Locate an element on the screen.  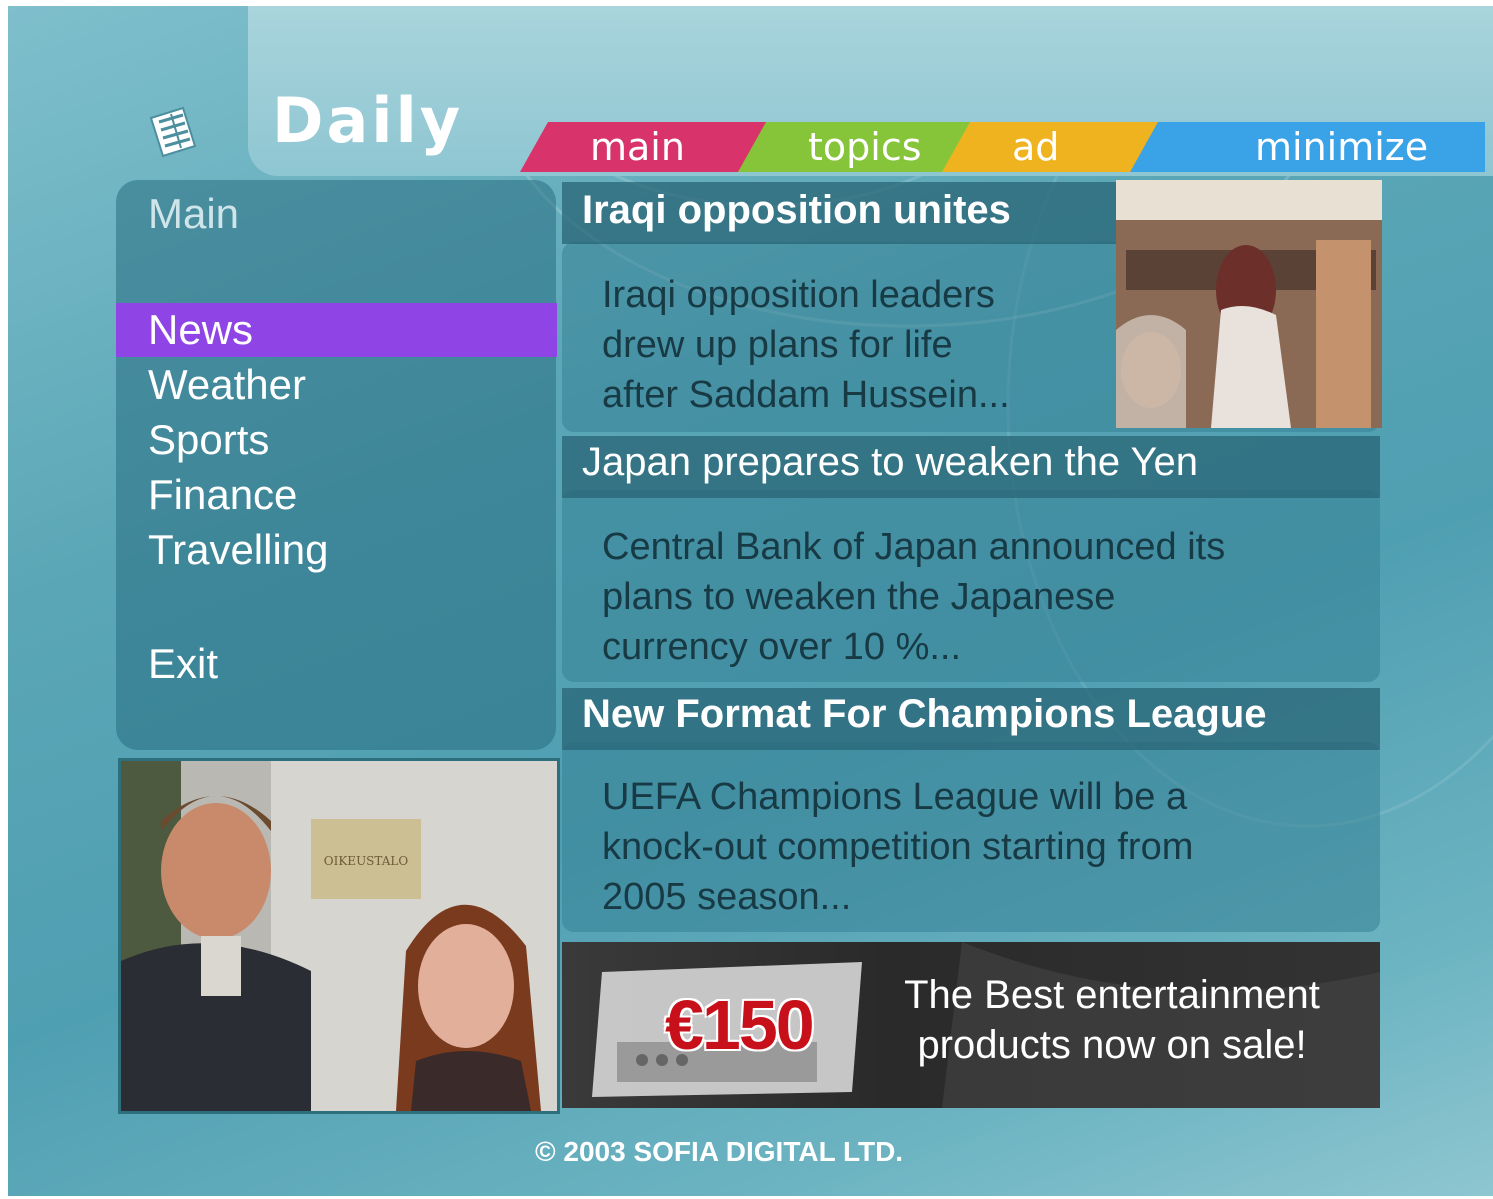
tab-minimize: minimize is located at coordinates (1307, 147).